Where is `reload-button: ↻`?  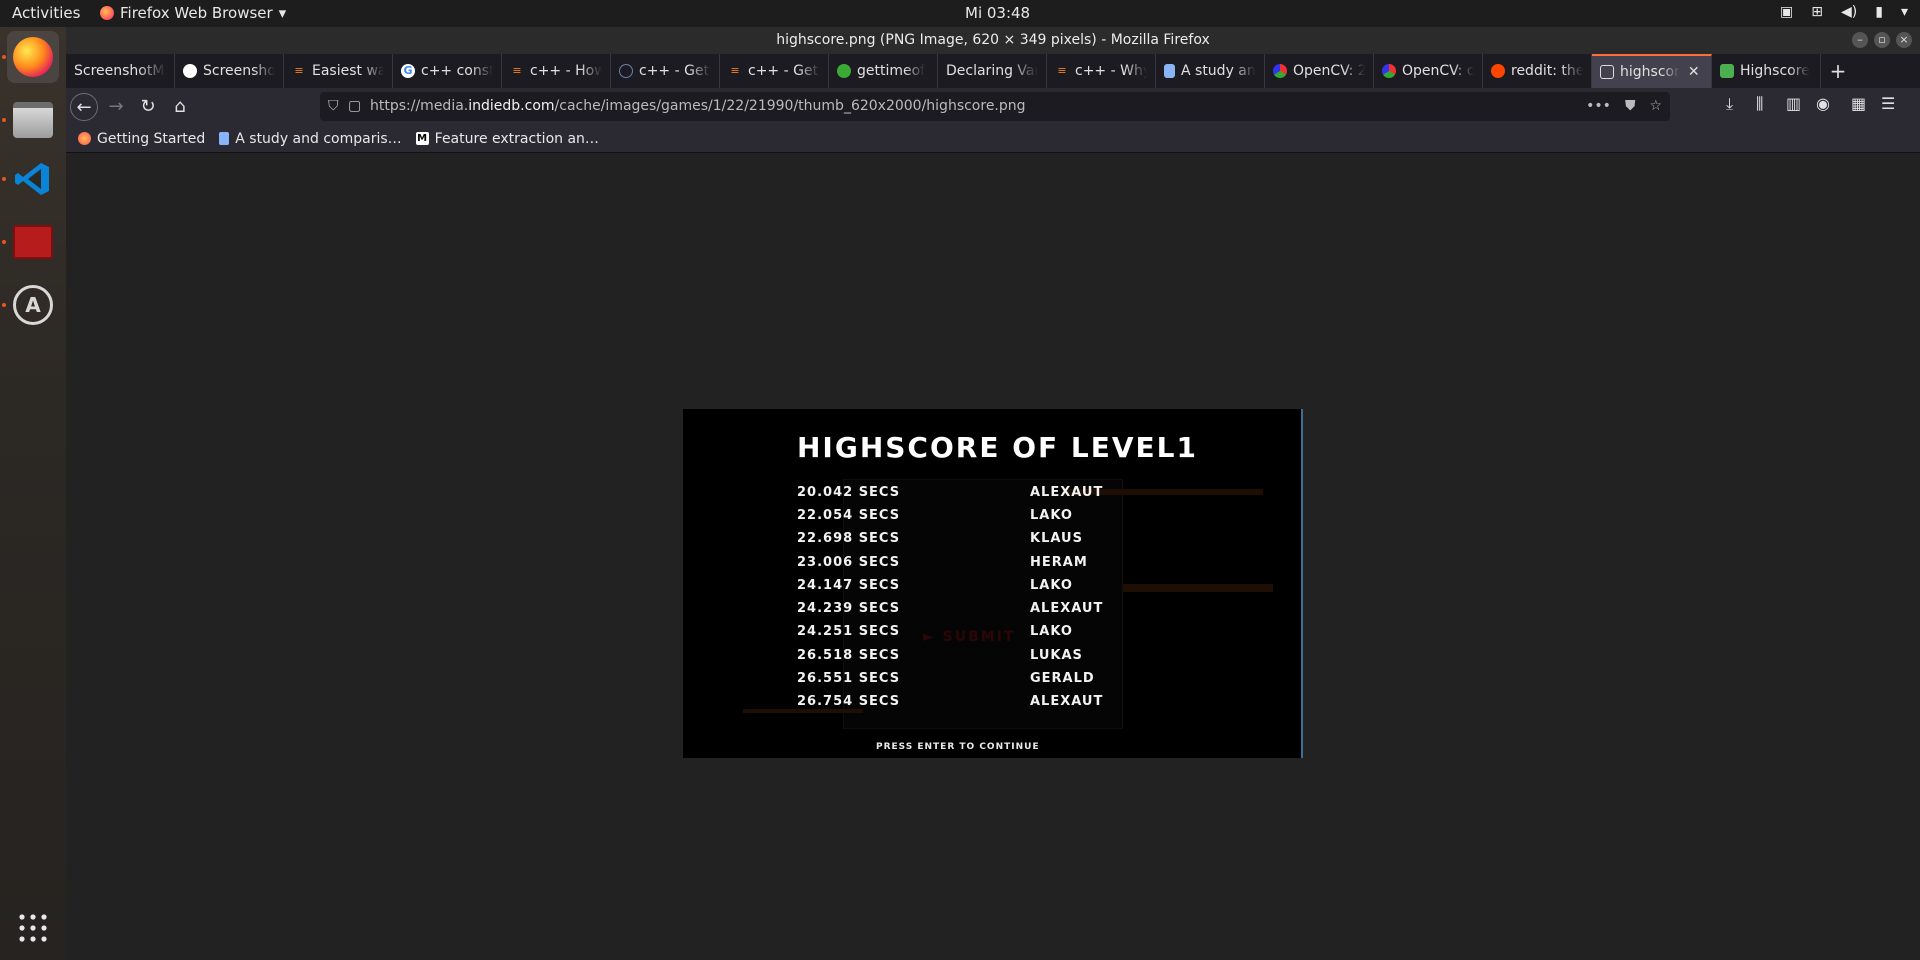 reload-button: ↻ is located at coordinates (148, 107).